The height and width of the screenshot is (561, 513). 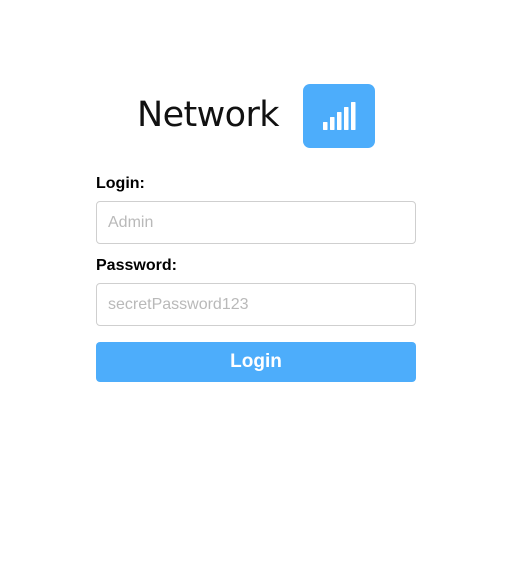 I want to click on password-input, so click(x=256, y=304).